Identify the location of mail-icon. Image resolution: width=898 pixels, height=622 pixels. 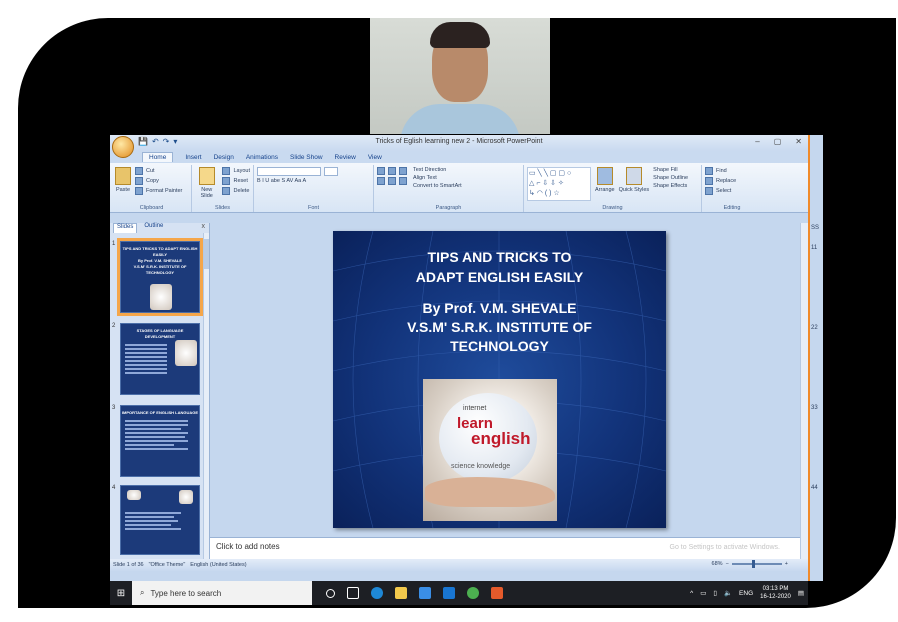
(449, 593).